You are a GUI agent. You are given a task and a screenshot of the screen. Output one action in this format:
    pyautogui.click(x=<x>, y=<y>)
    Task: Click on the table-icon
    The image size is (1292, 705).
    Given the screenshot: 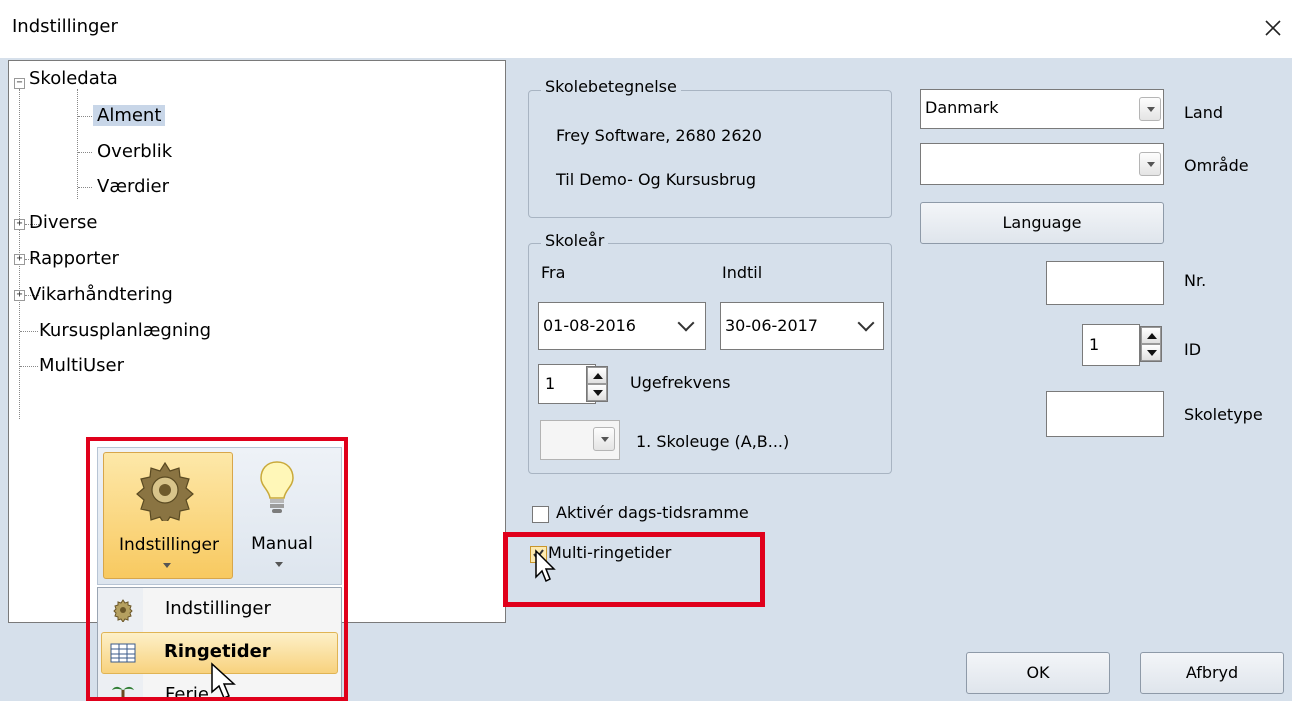 What is the action you would take?
    pyautogui.click(x=123, y=653)
    